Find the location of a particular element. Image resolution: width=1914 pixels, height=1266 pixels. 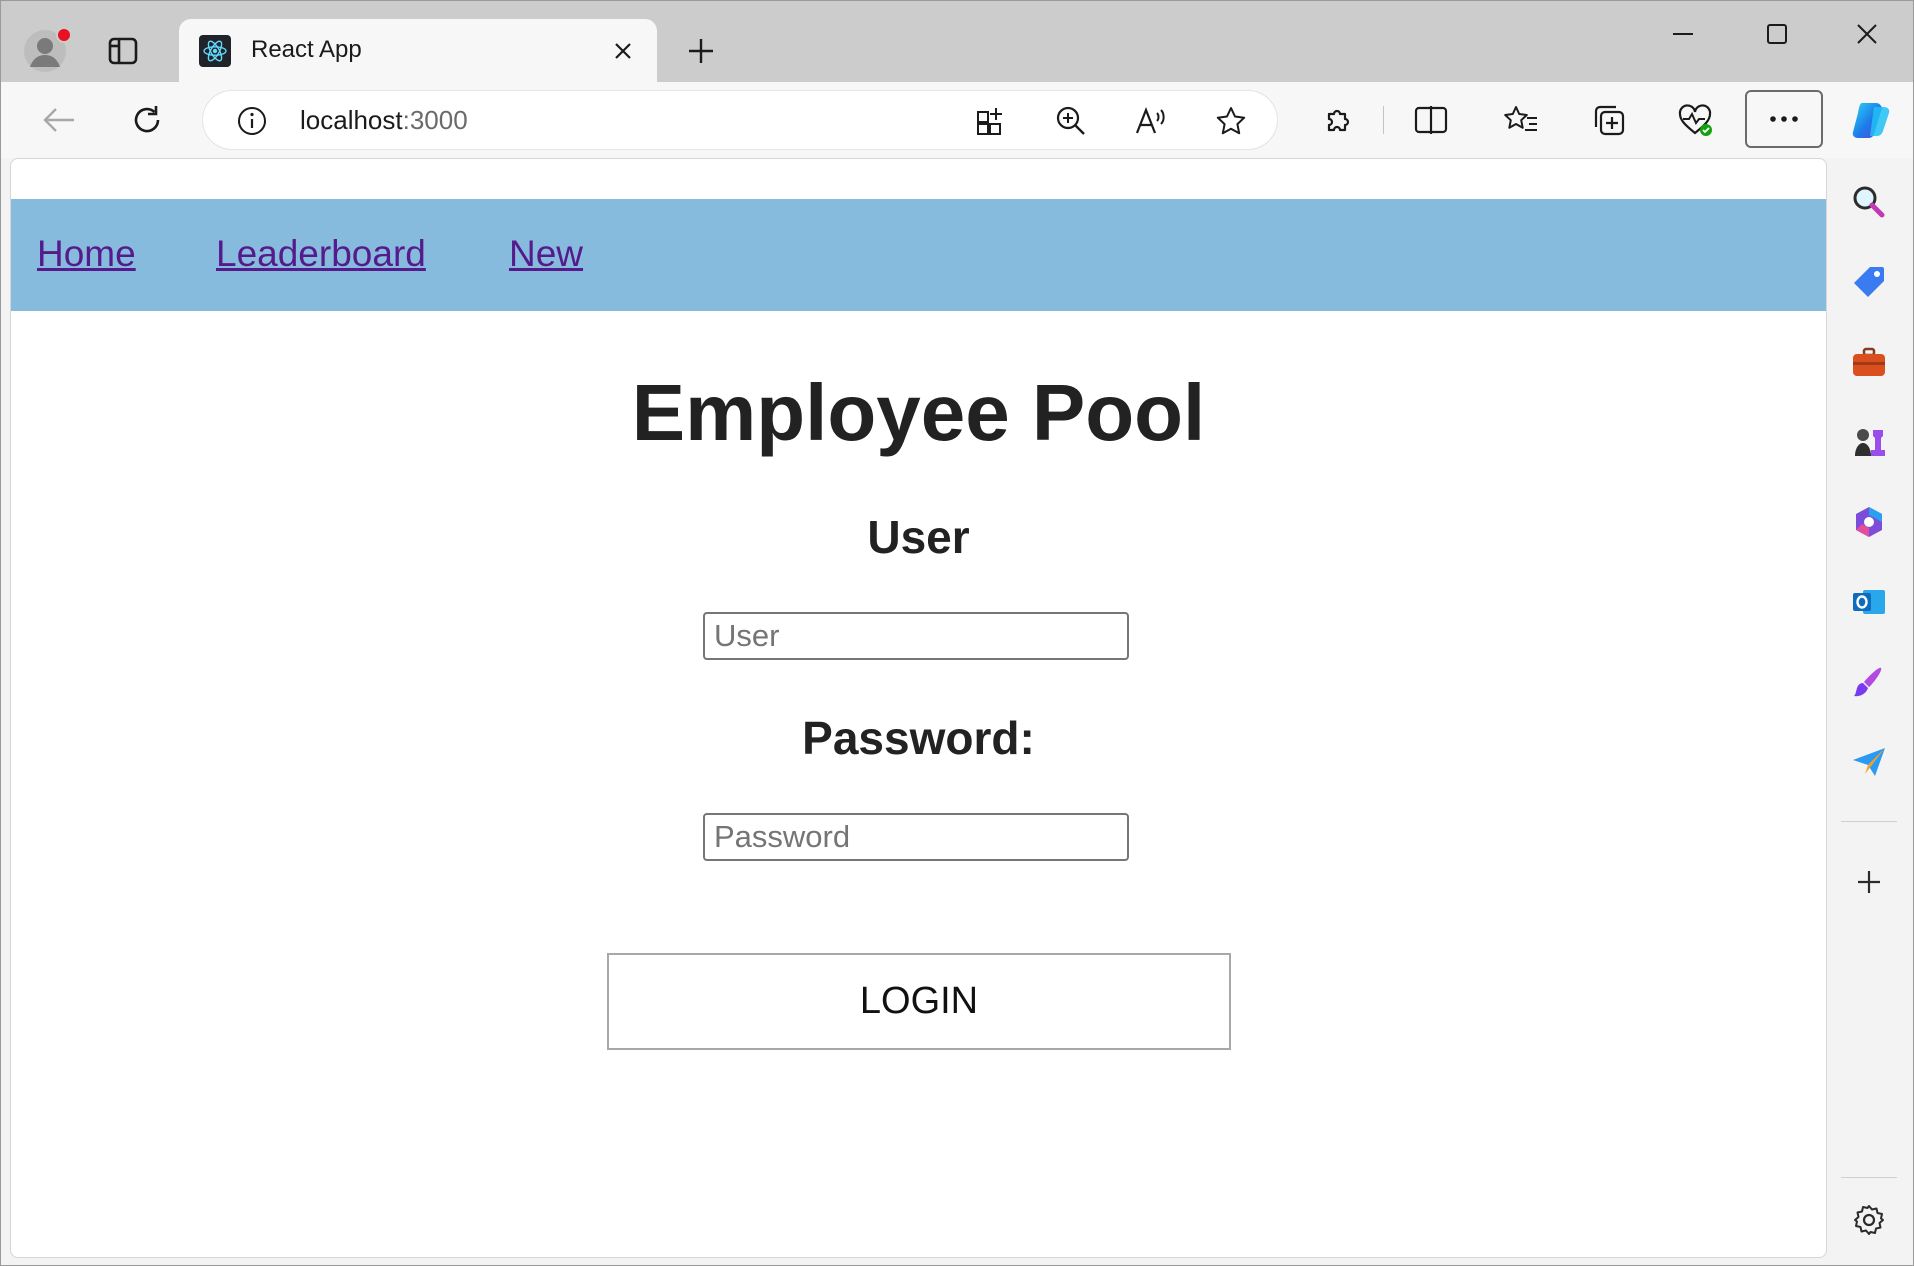

outlook-icon is located at coordinates (1869, 602).